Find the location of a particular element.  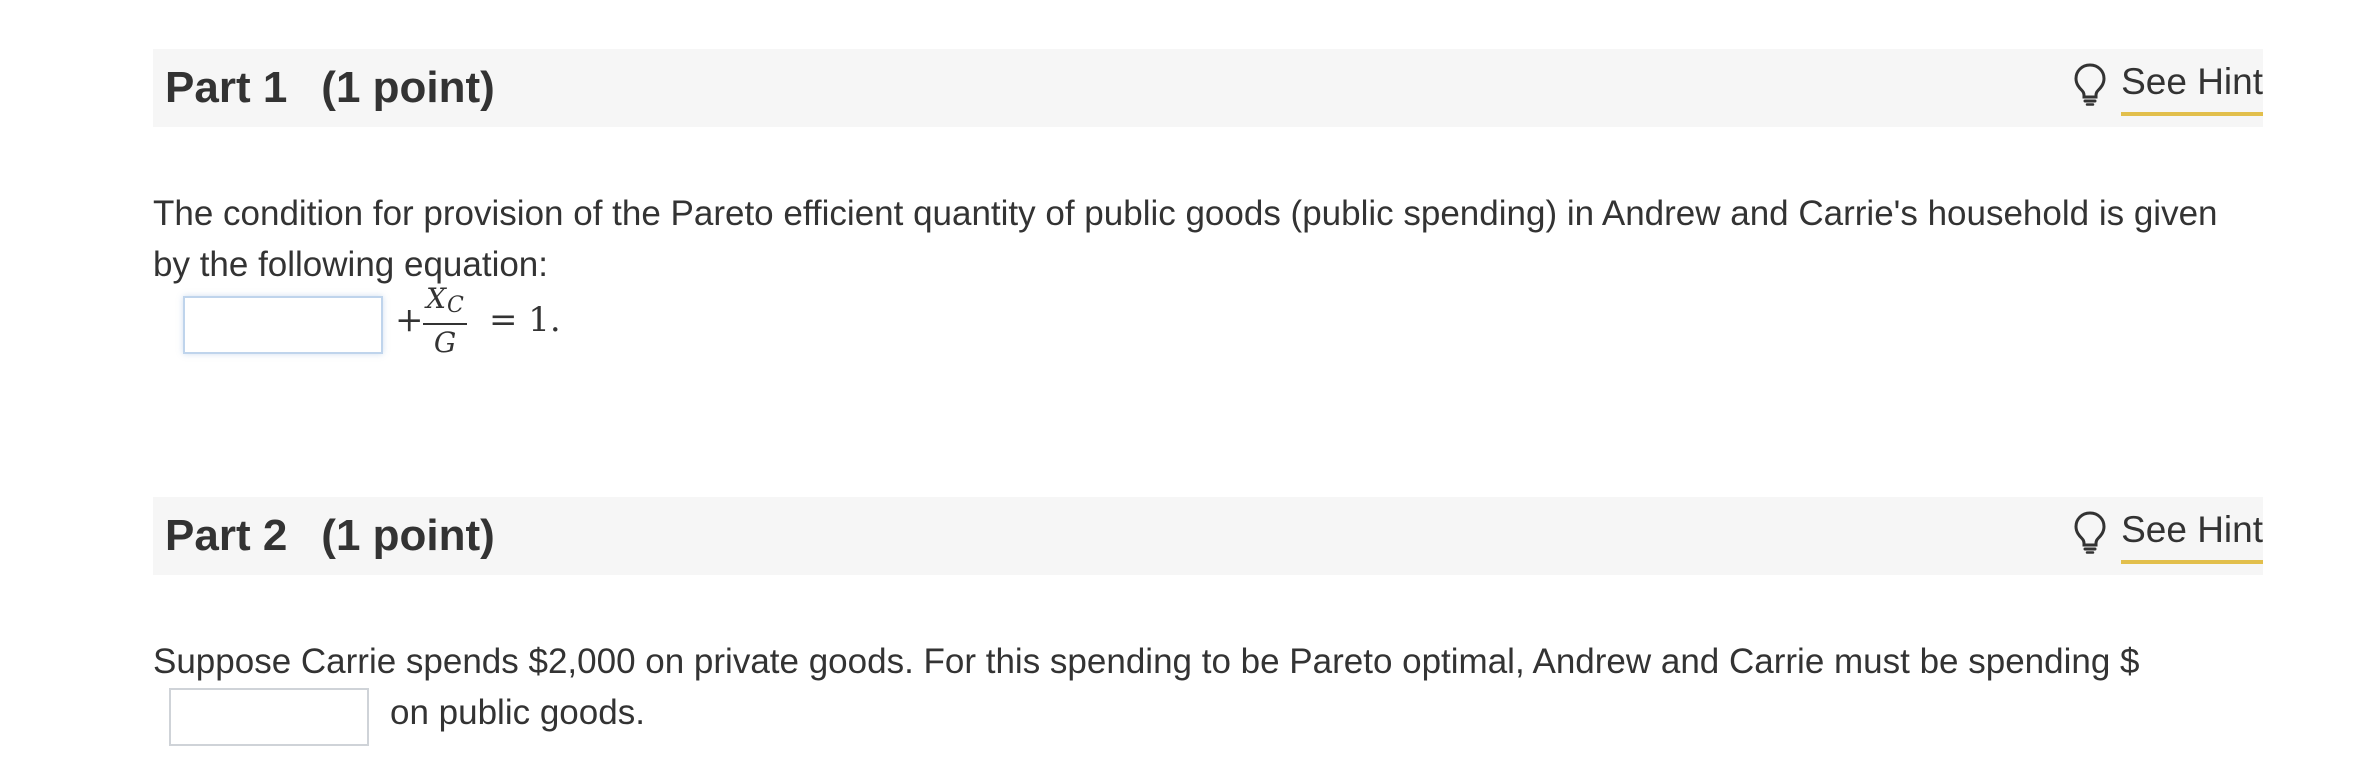

part1-header: Part 1 (1 point) See Hint is located at coordinates (1208, 88).